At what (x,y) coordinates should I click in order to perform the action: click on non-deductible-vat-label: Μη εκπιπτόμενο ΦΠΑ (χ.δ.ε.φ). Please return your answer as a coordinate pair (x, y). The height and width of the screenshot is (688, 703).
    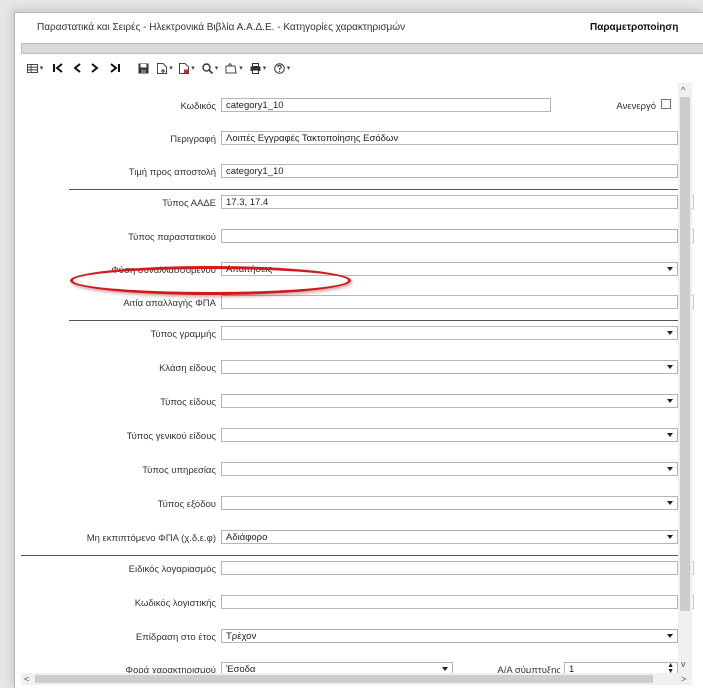
    Looking at the image, I should click on (151, 538).